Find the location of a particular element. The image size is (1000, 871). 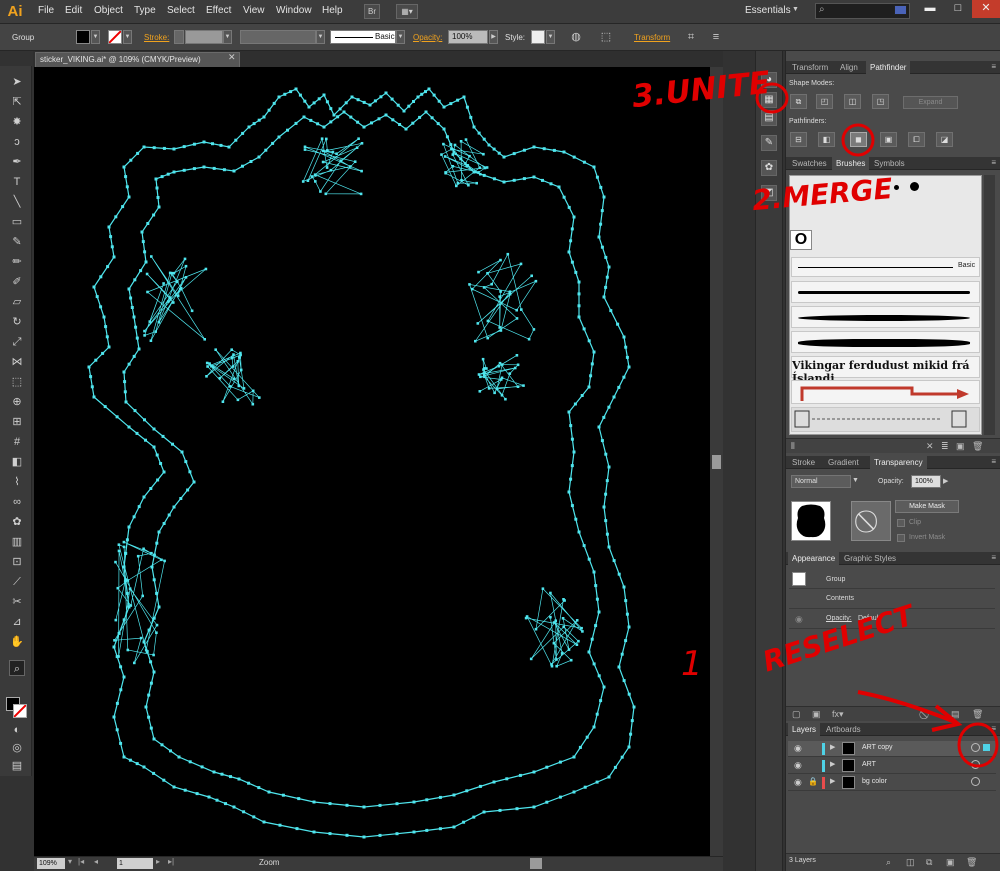

layer-circle-mark is located at coordinates (978, 745).